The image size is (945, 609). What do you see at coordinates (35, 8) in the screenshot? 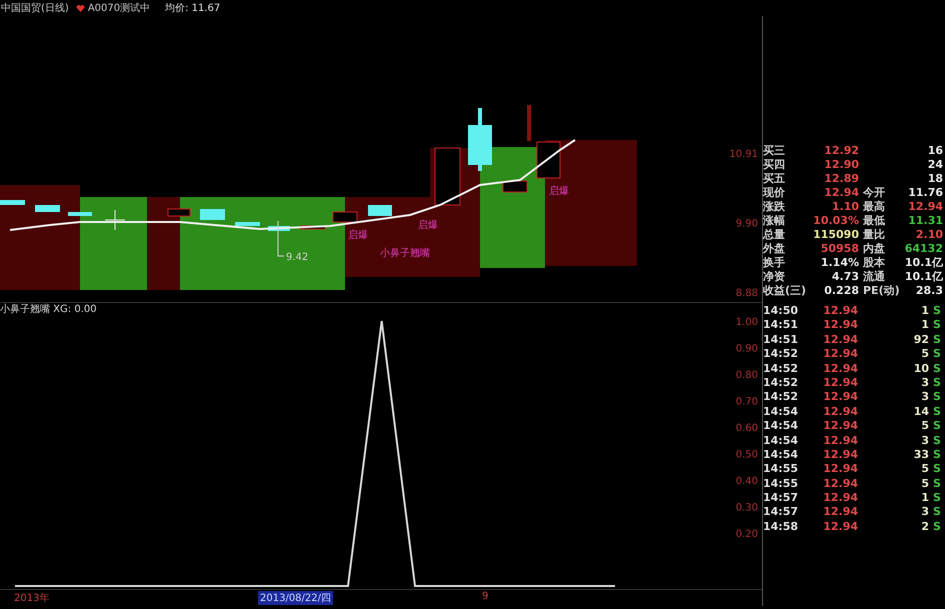
I see `stock-title: 中国国贸(日线)` at bounding box center [35, 8].